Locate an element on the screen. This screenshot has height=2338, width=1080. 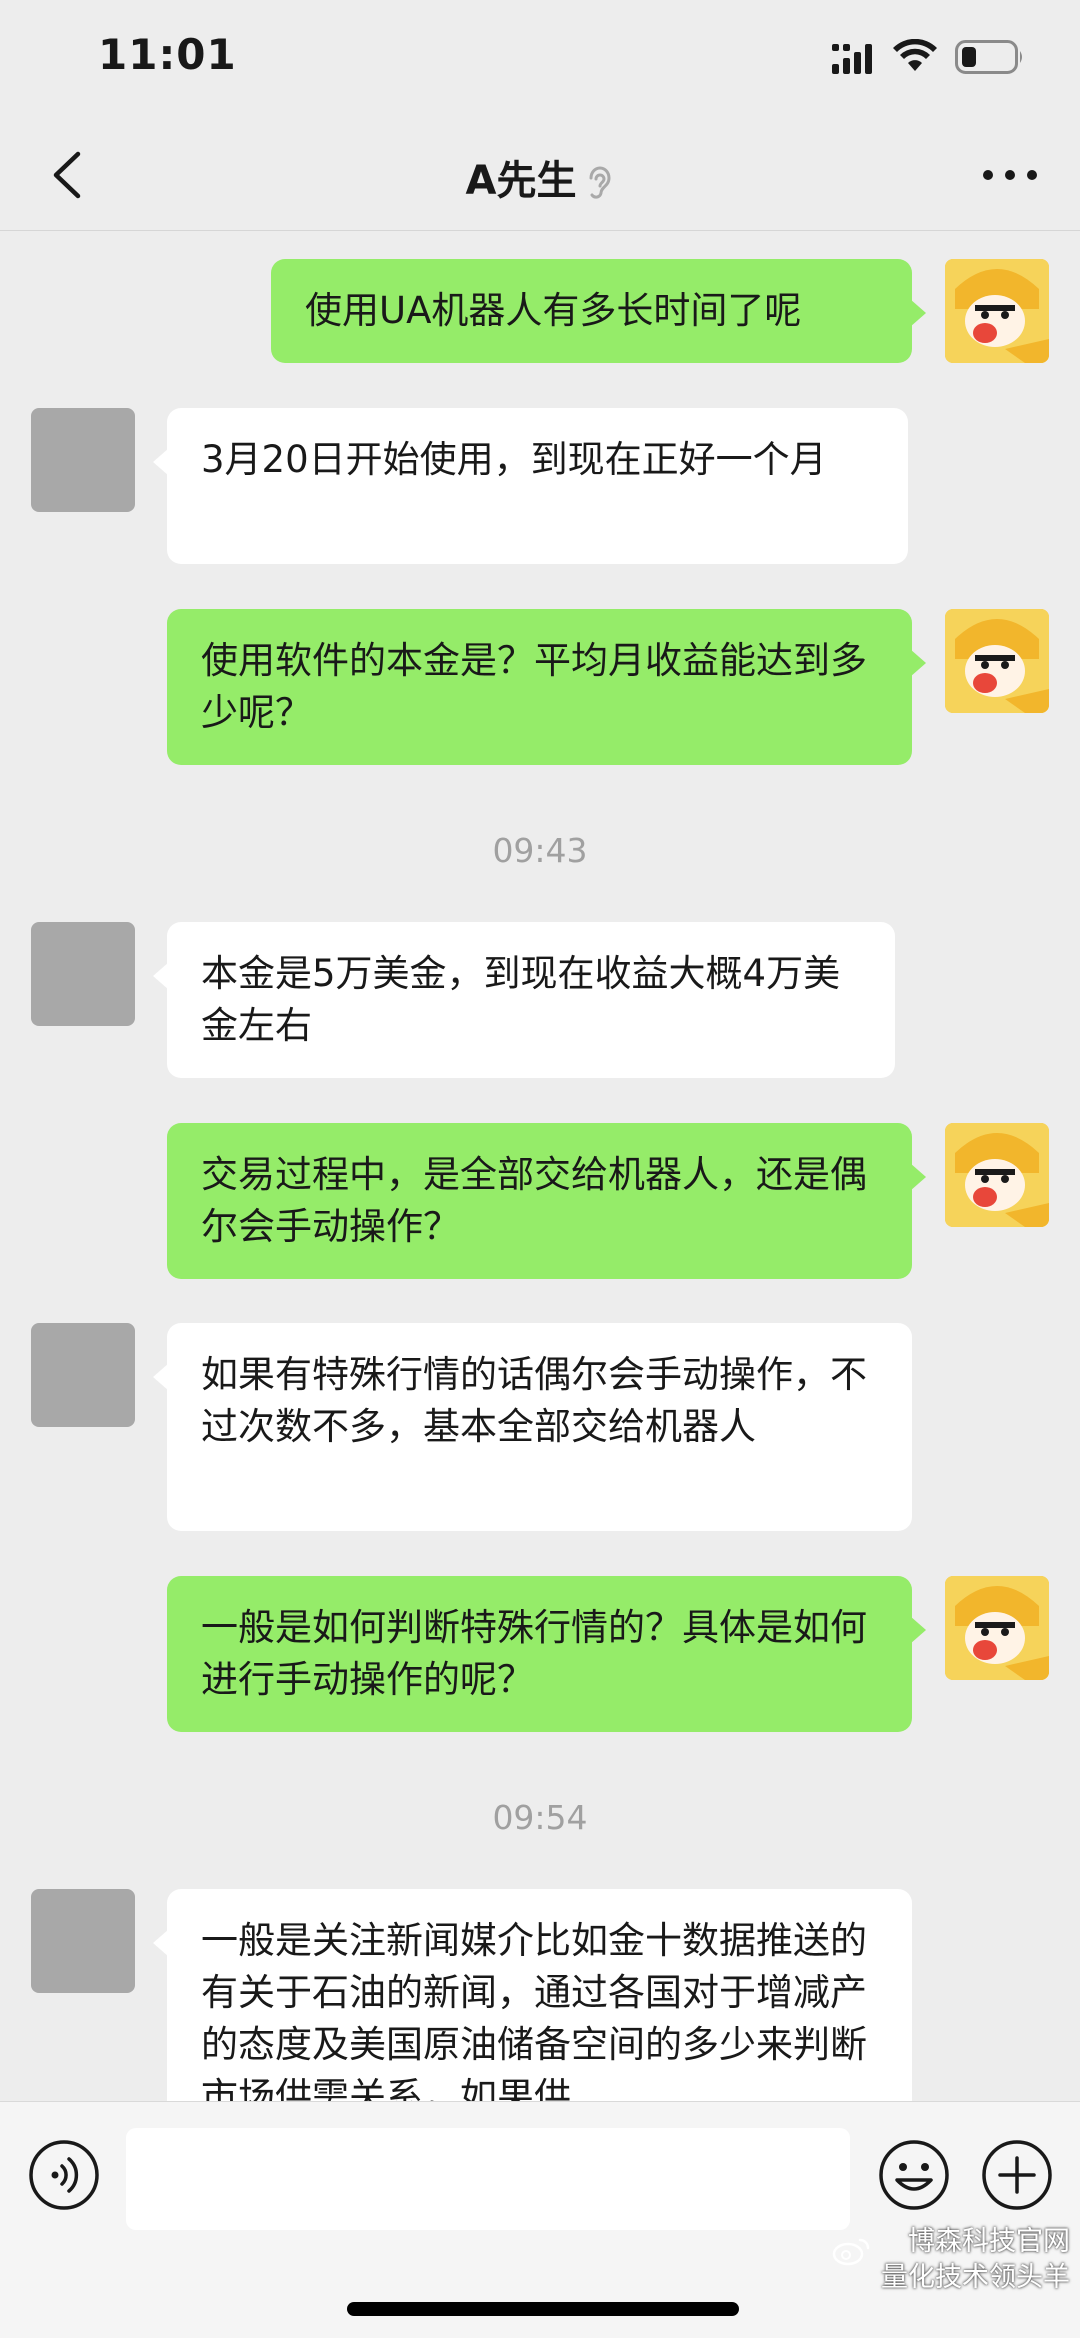
message-text: 一般是如何判断特殊行情的？具体是如何进行手动操作的呢？ is located at coordinates (534, 1653).